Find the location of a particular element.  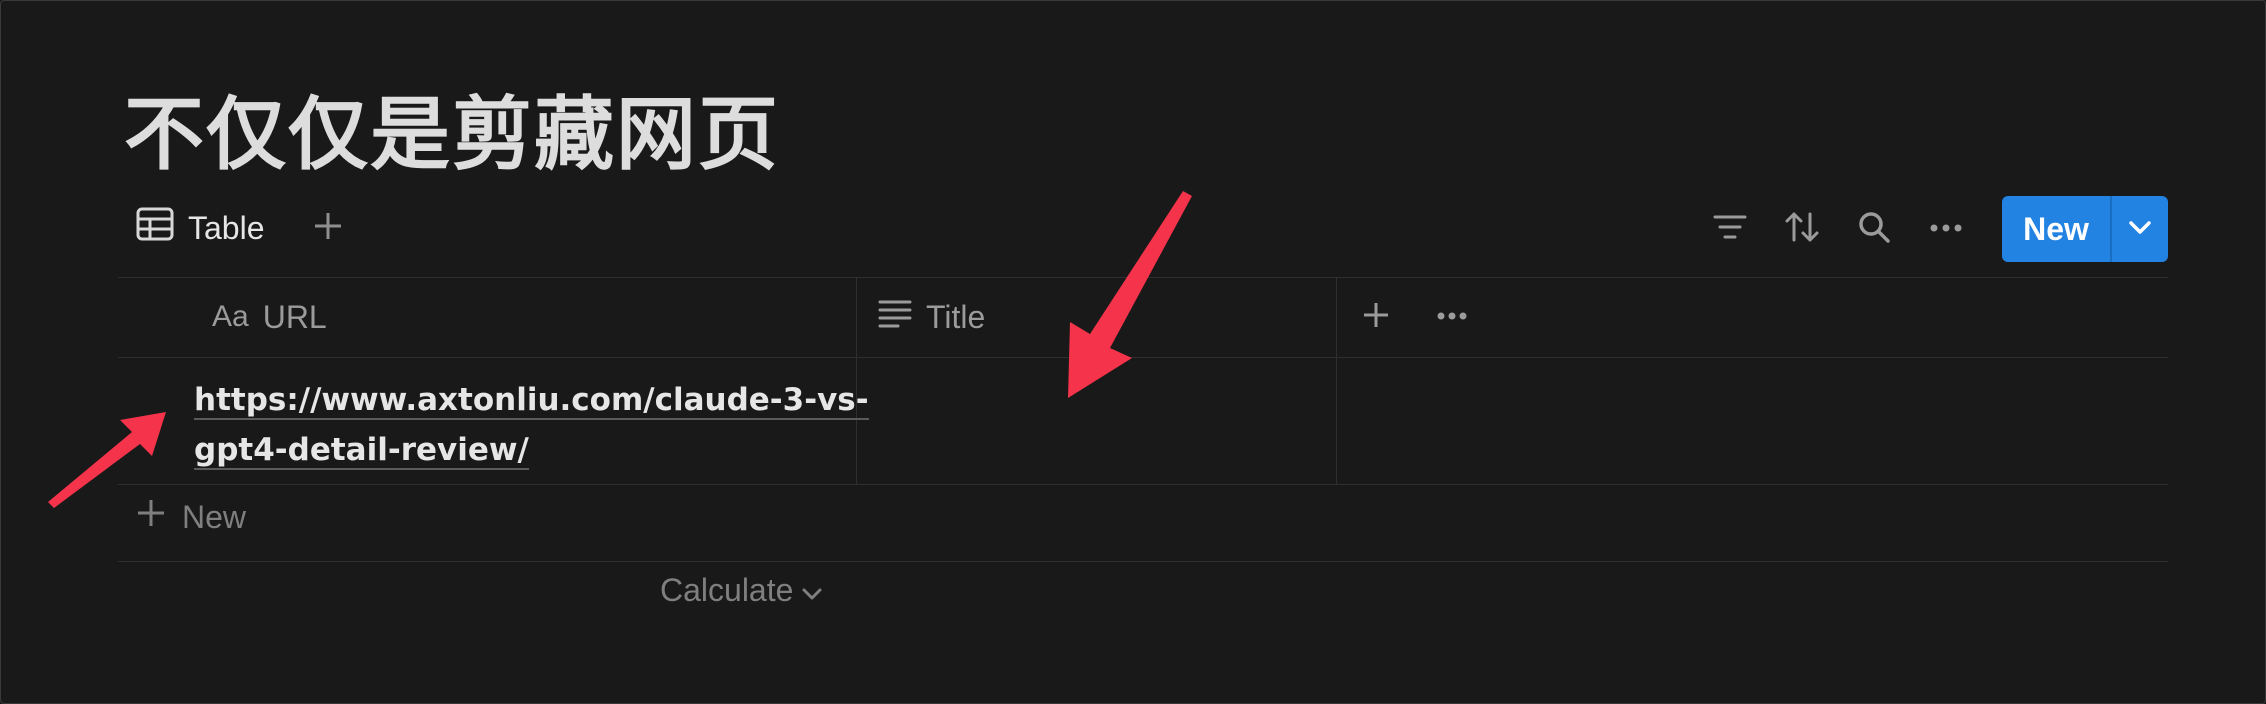

new-button-group: New is located at coordinates (2085, 229).